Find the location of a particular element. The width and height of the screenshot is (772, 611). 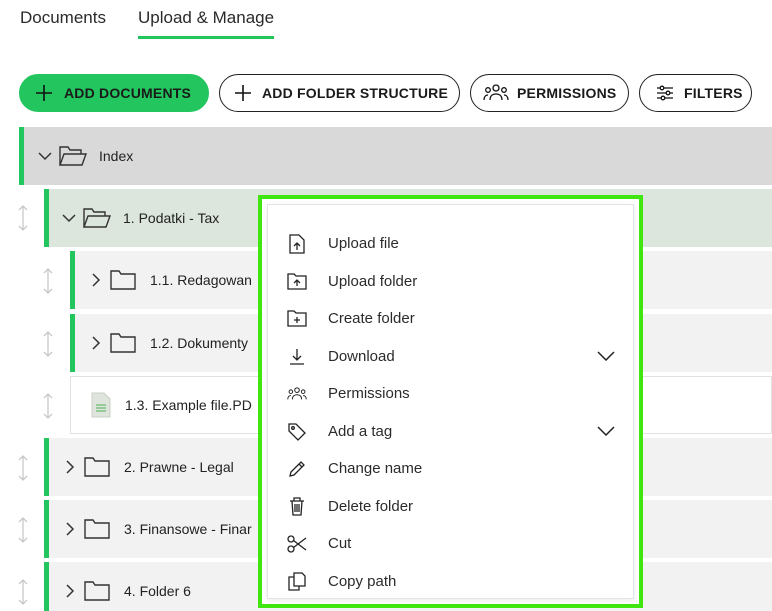

scissors-icon is located at coordinates (297, 544).